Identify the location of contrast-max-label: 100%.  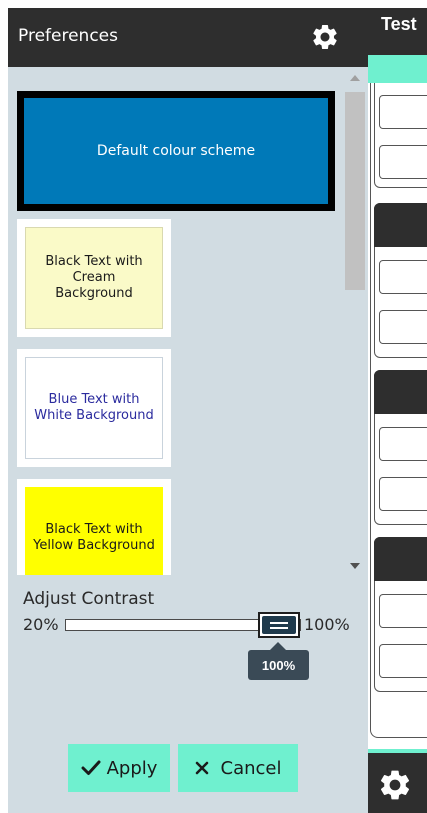
(327, 624).